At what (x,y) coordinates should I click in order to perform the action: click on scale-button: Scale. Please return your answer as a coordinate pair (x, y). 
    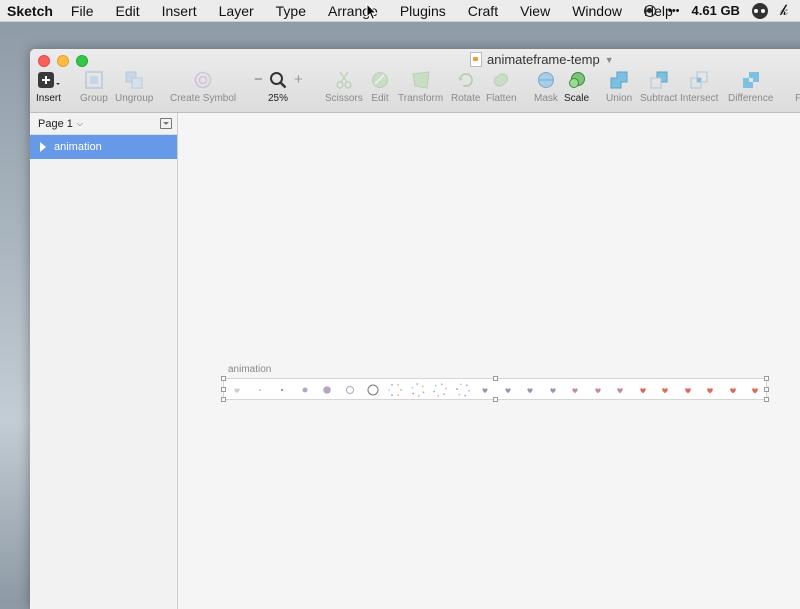
    Looking at the image, I should click on (576, 87).